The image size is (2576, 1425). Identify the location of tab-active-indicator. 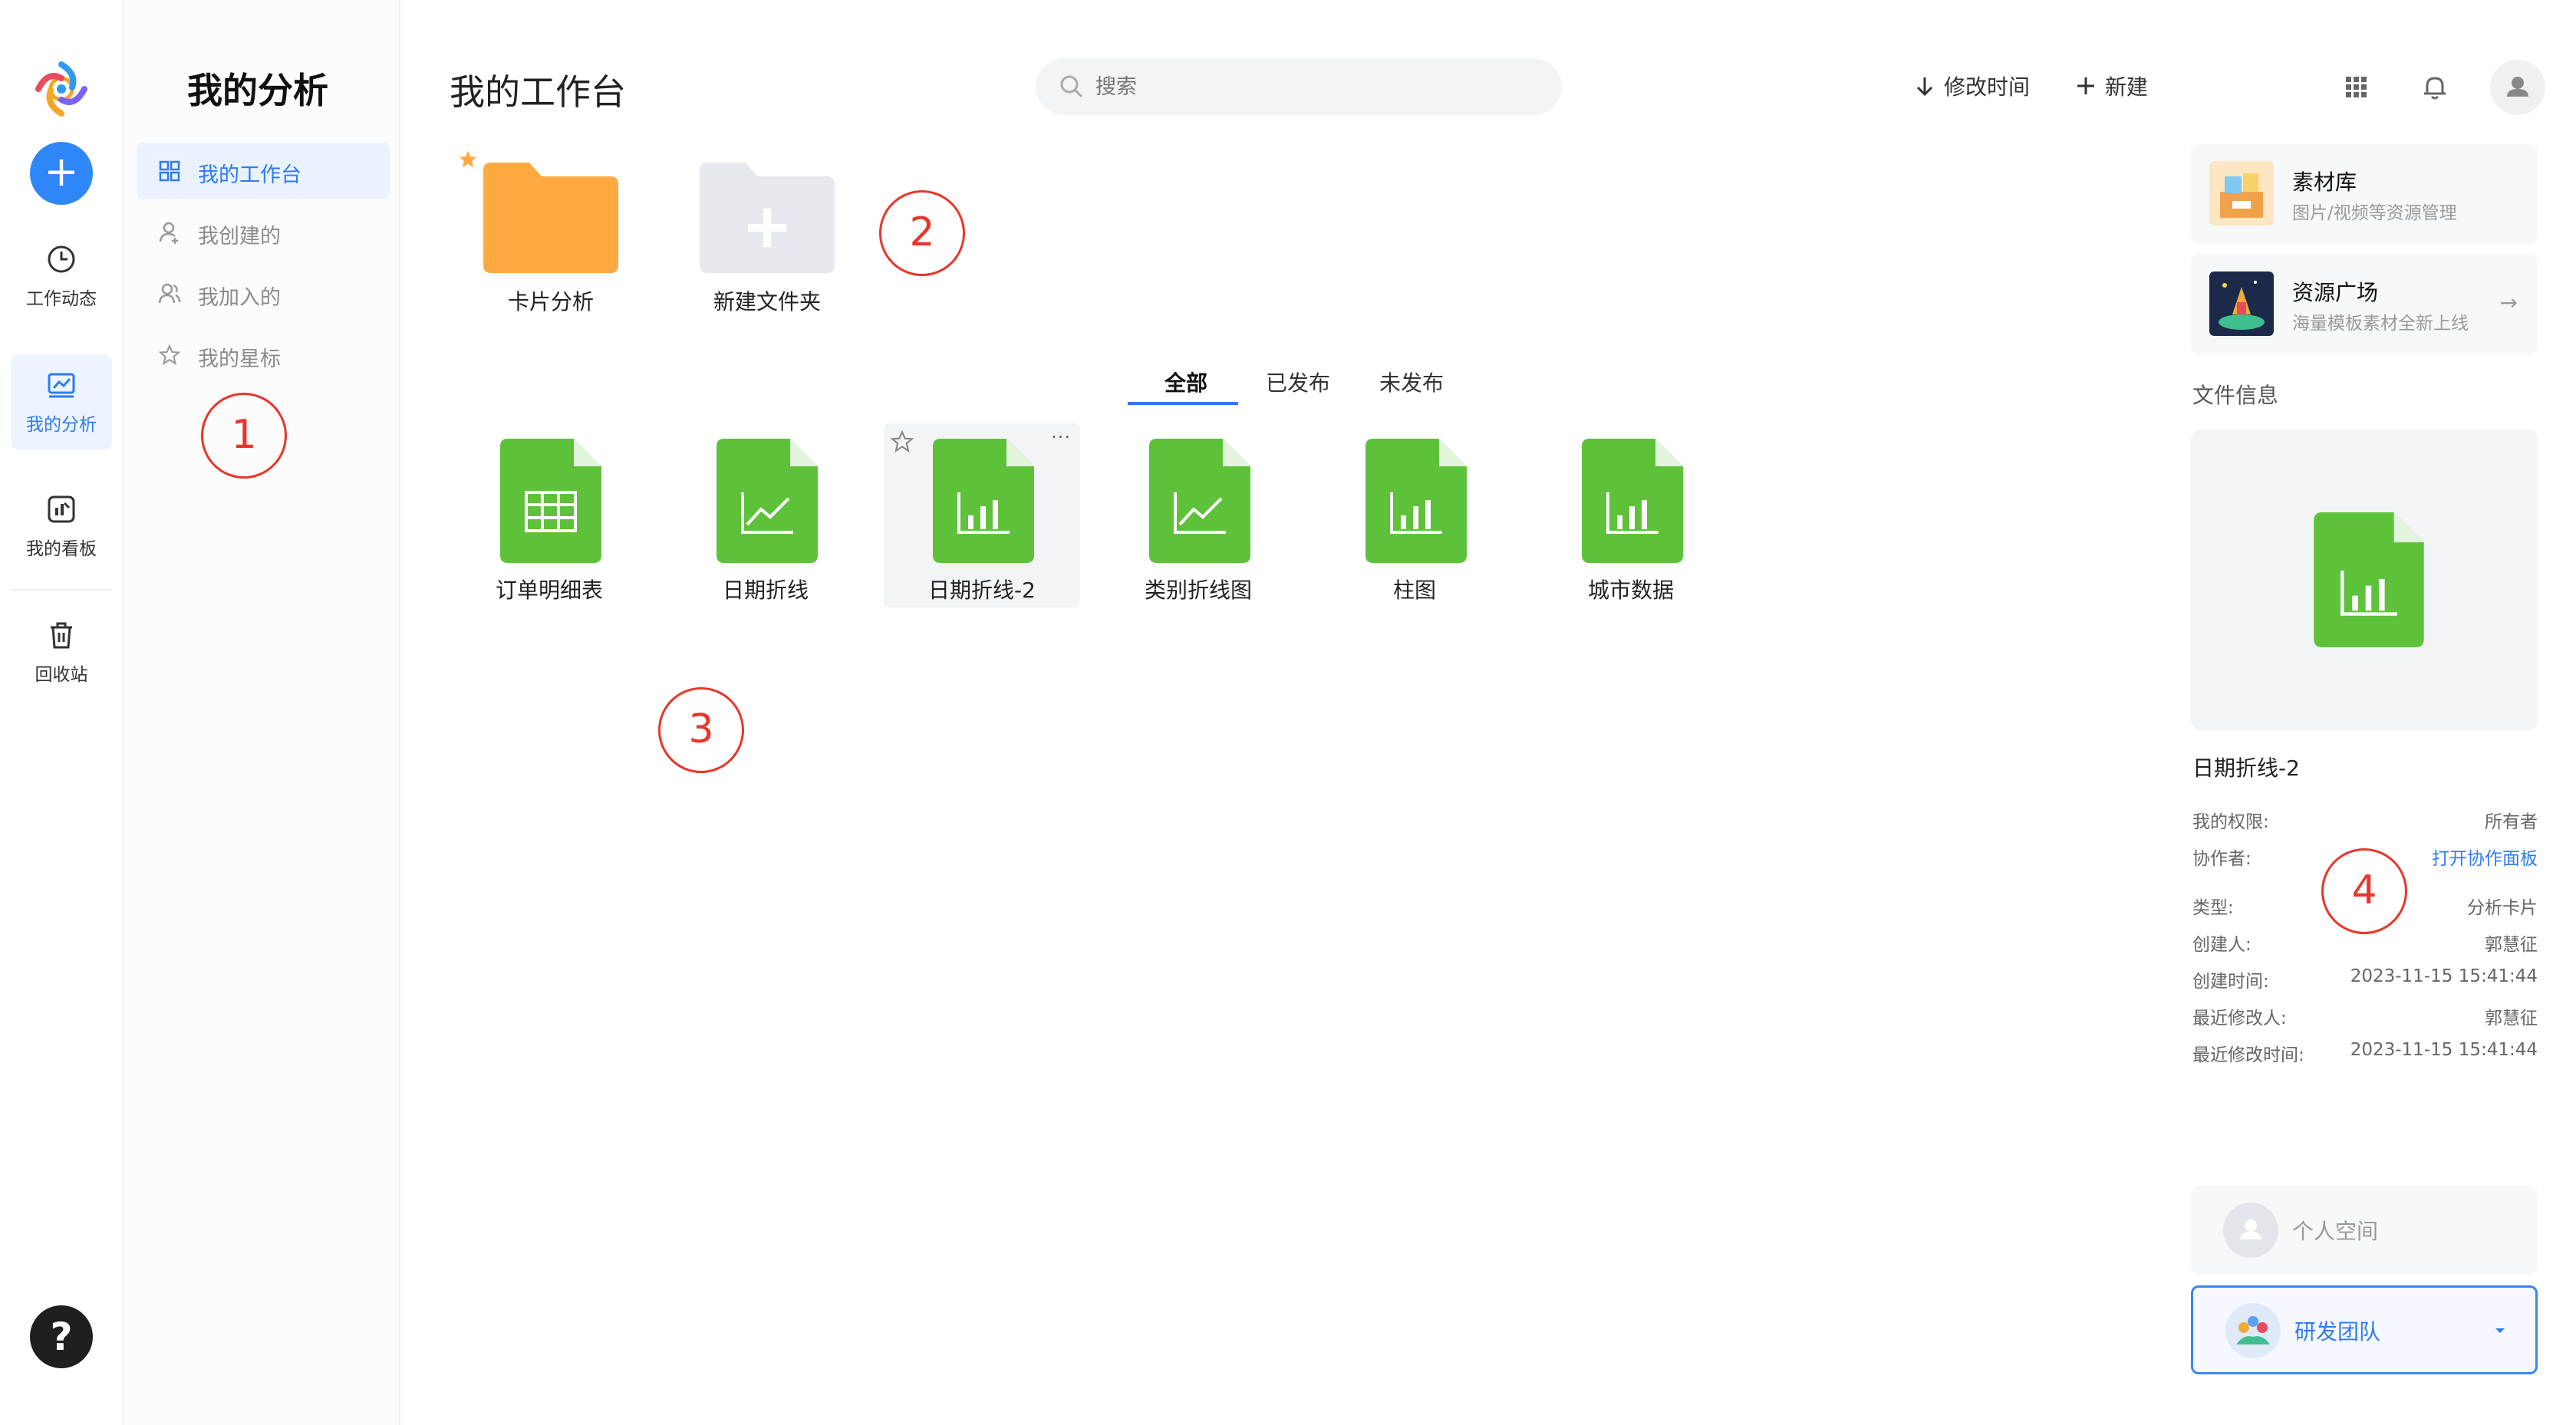
(1183, 403).